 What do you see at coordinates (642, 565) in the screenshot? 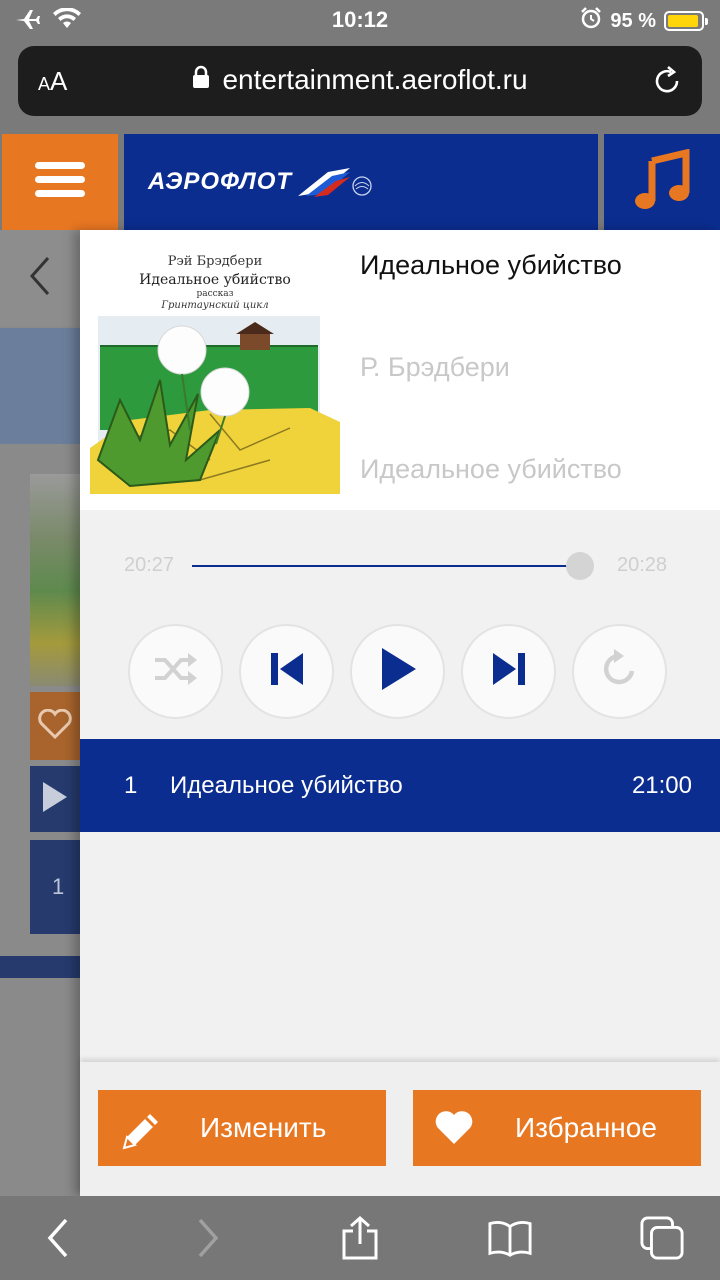
I see `time-total: 20:28` at bounding box center [642, 565].